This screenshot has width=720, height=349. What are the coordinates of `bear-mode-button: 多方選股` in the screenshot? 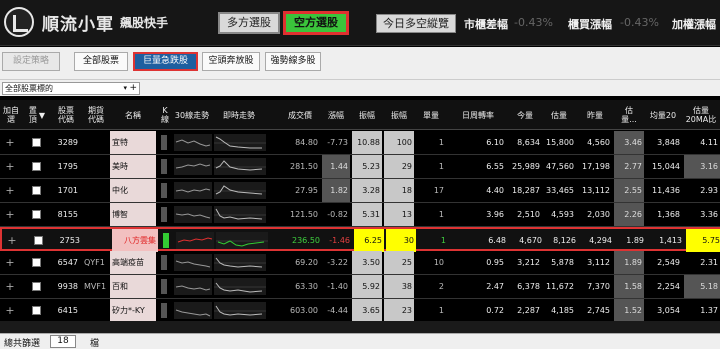 It's located at (249, 23).